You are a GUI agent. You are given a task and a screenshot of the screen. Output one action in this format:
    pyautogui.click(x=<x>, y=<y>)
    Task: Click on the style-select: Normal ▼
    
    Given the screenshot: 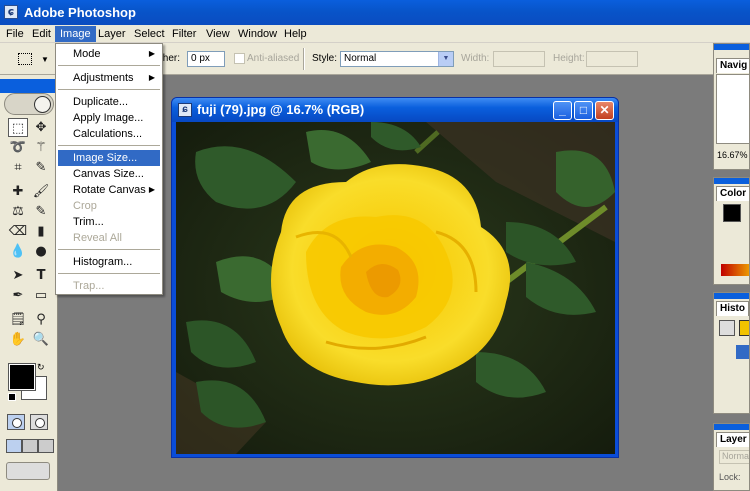 What is the action you would take?
    pyautogui.click(x=397, y=59)
    